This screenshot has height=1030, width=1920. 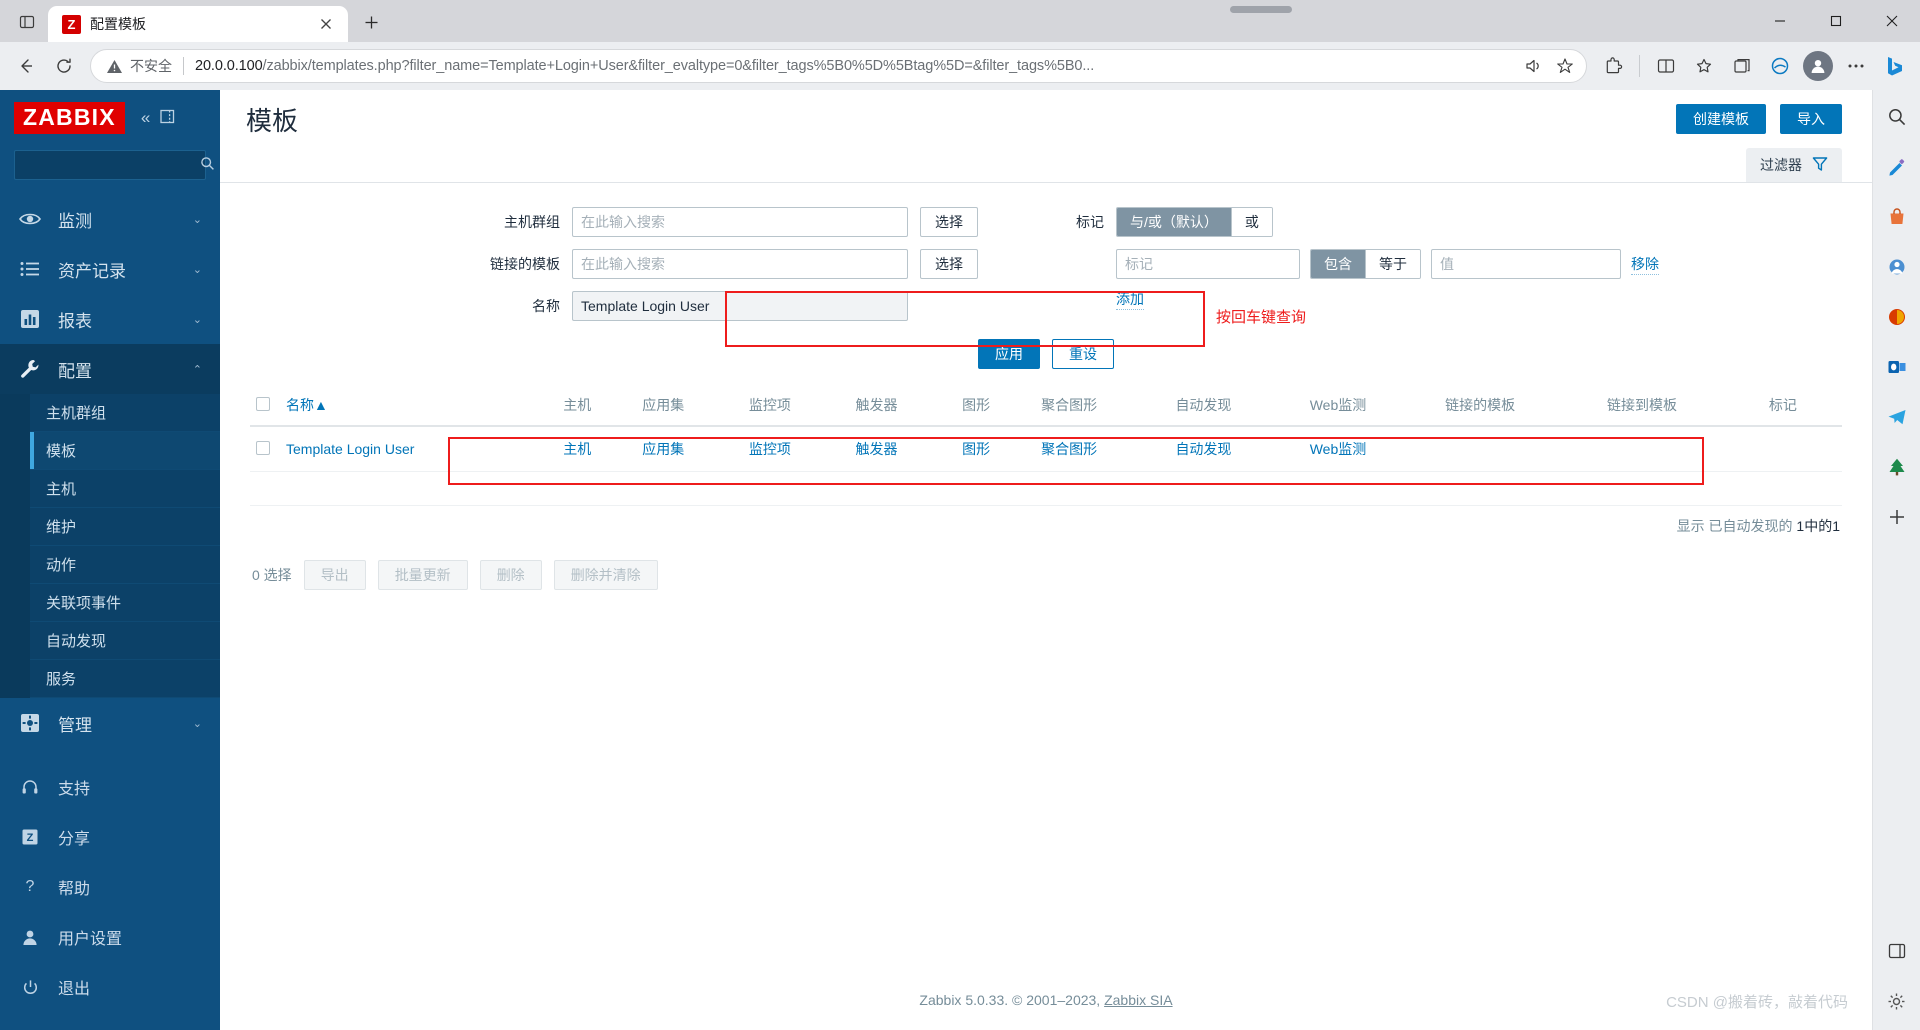 I want to click on zabbix-sia-link: Zabbix SIA, so click(x=1138, y=1000).